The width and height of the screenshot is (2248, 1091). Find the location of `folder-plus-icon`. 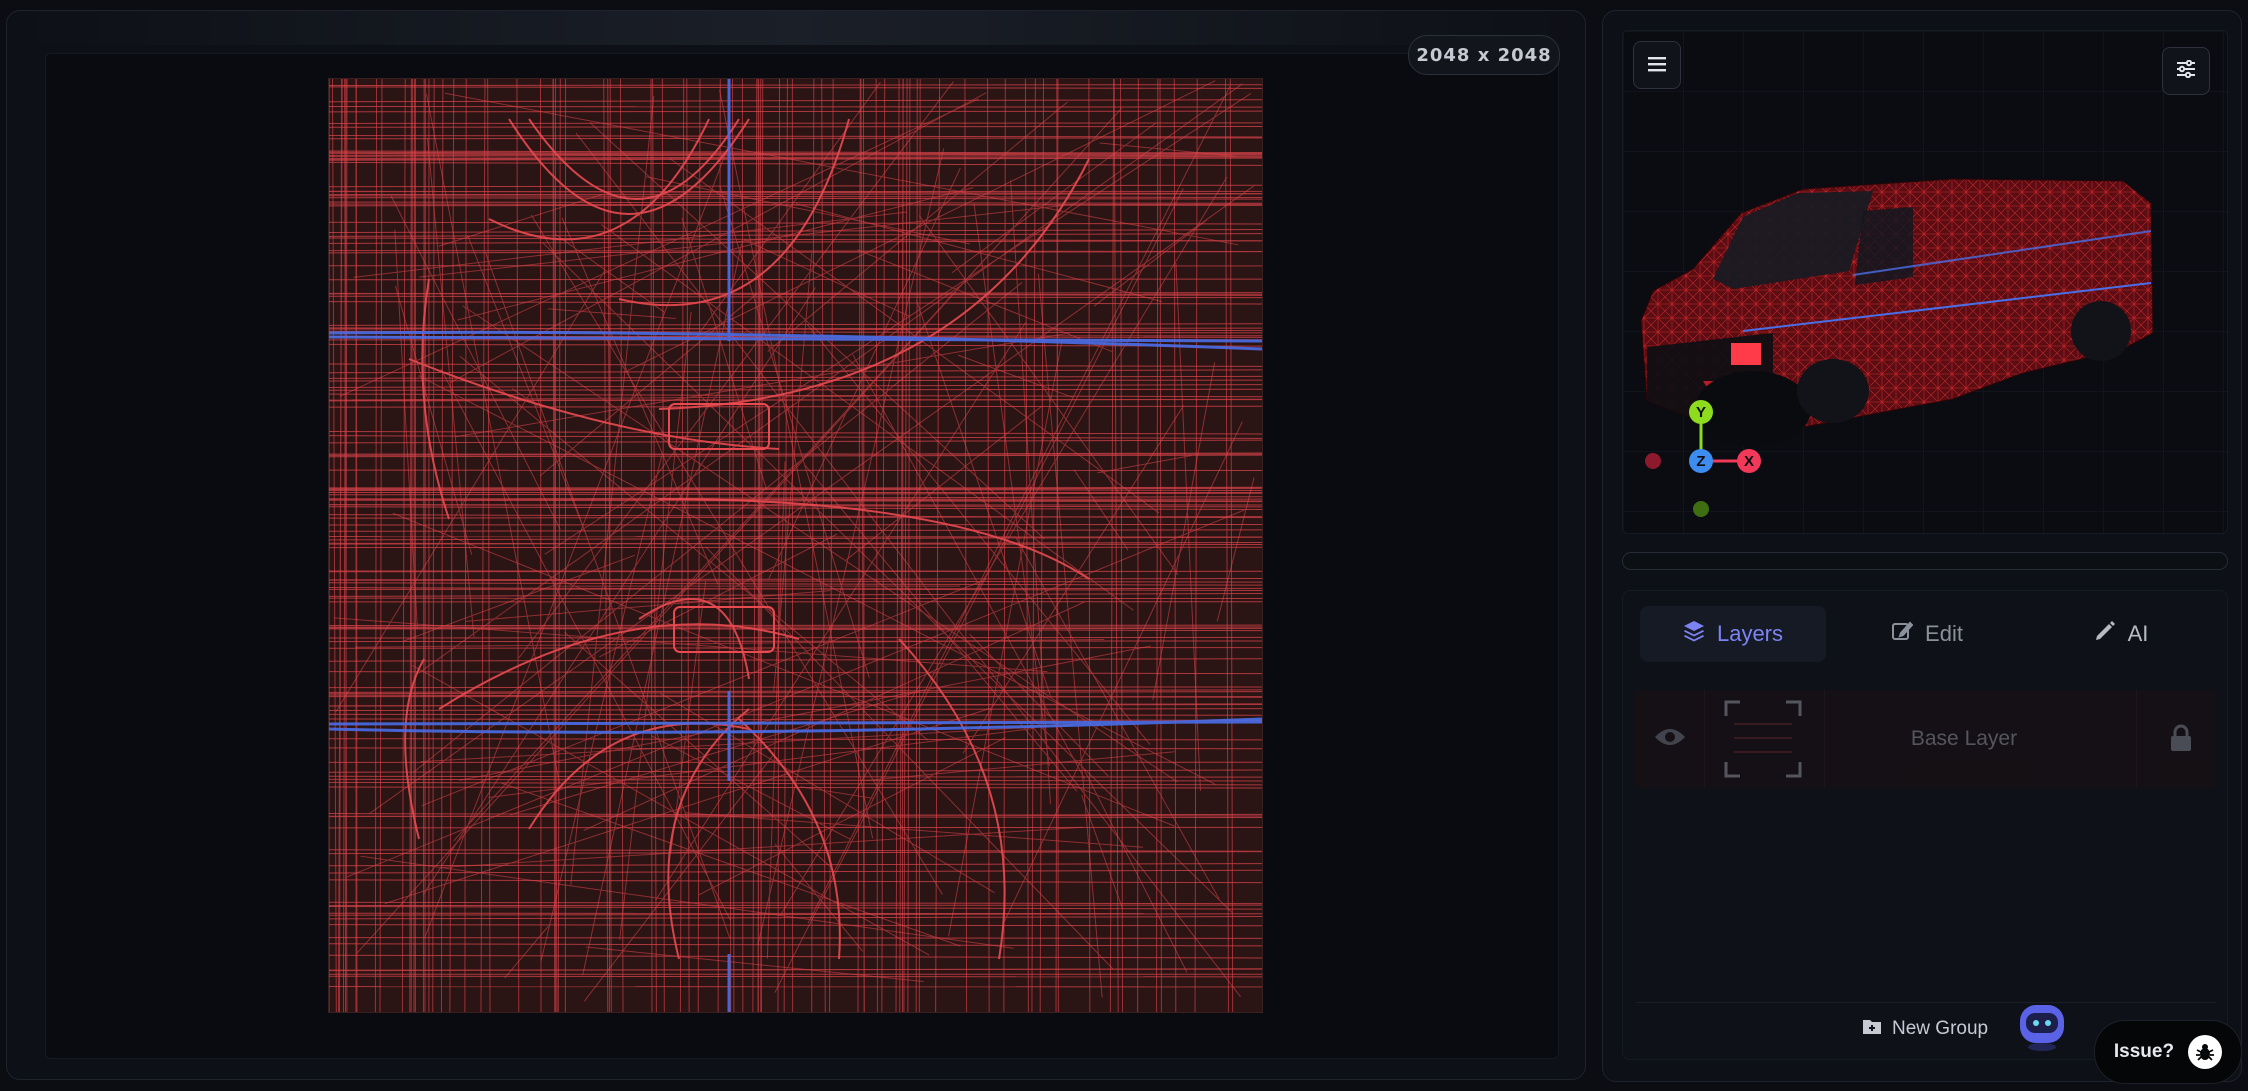

folder-plus-icon is located at coordinates (1872, 1029).